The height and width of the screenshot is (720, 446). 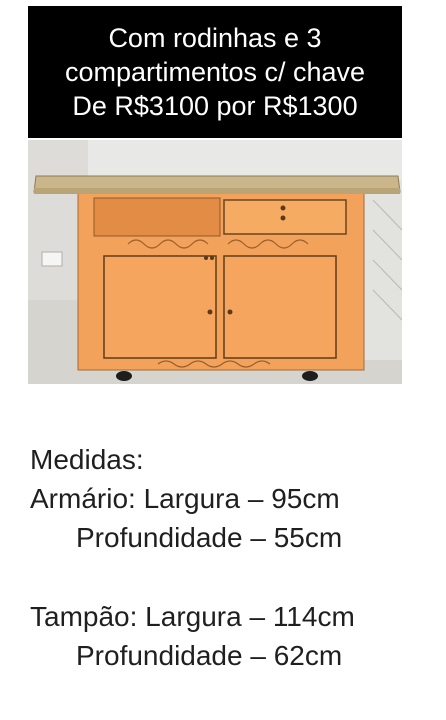 I want to click on armario-width: Armário: Largura – 95cm, so click(x=185, y=498).